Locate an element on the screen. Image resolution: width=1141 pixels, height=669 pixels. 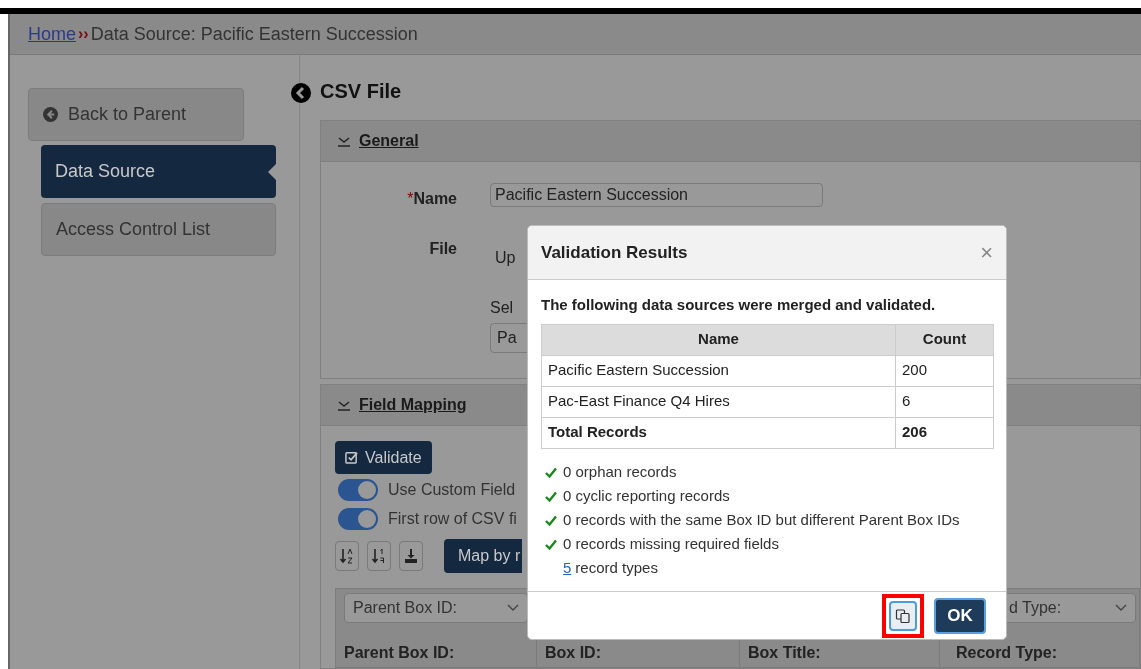
sidebar-item: Access Control List is located at coordinates (158, 229).